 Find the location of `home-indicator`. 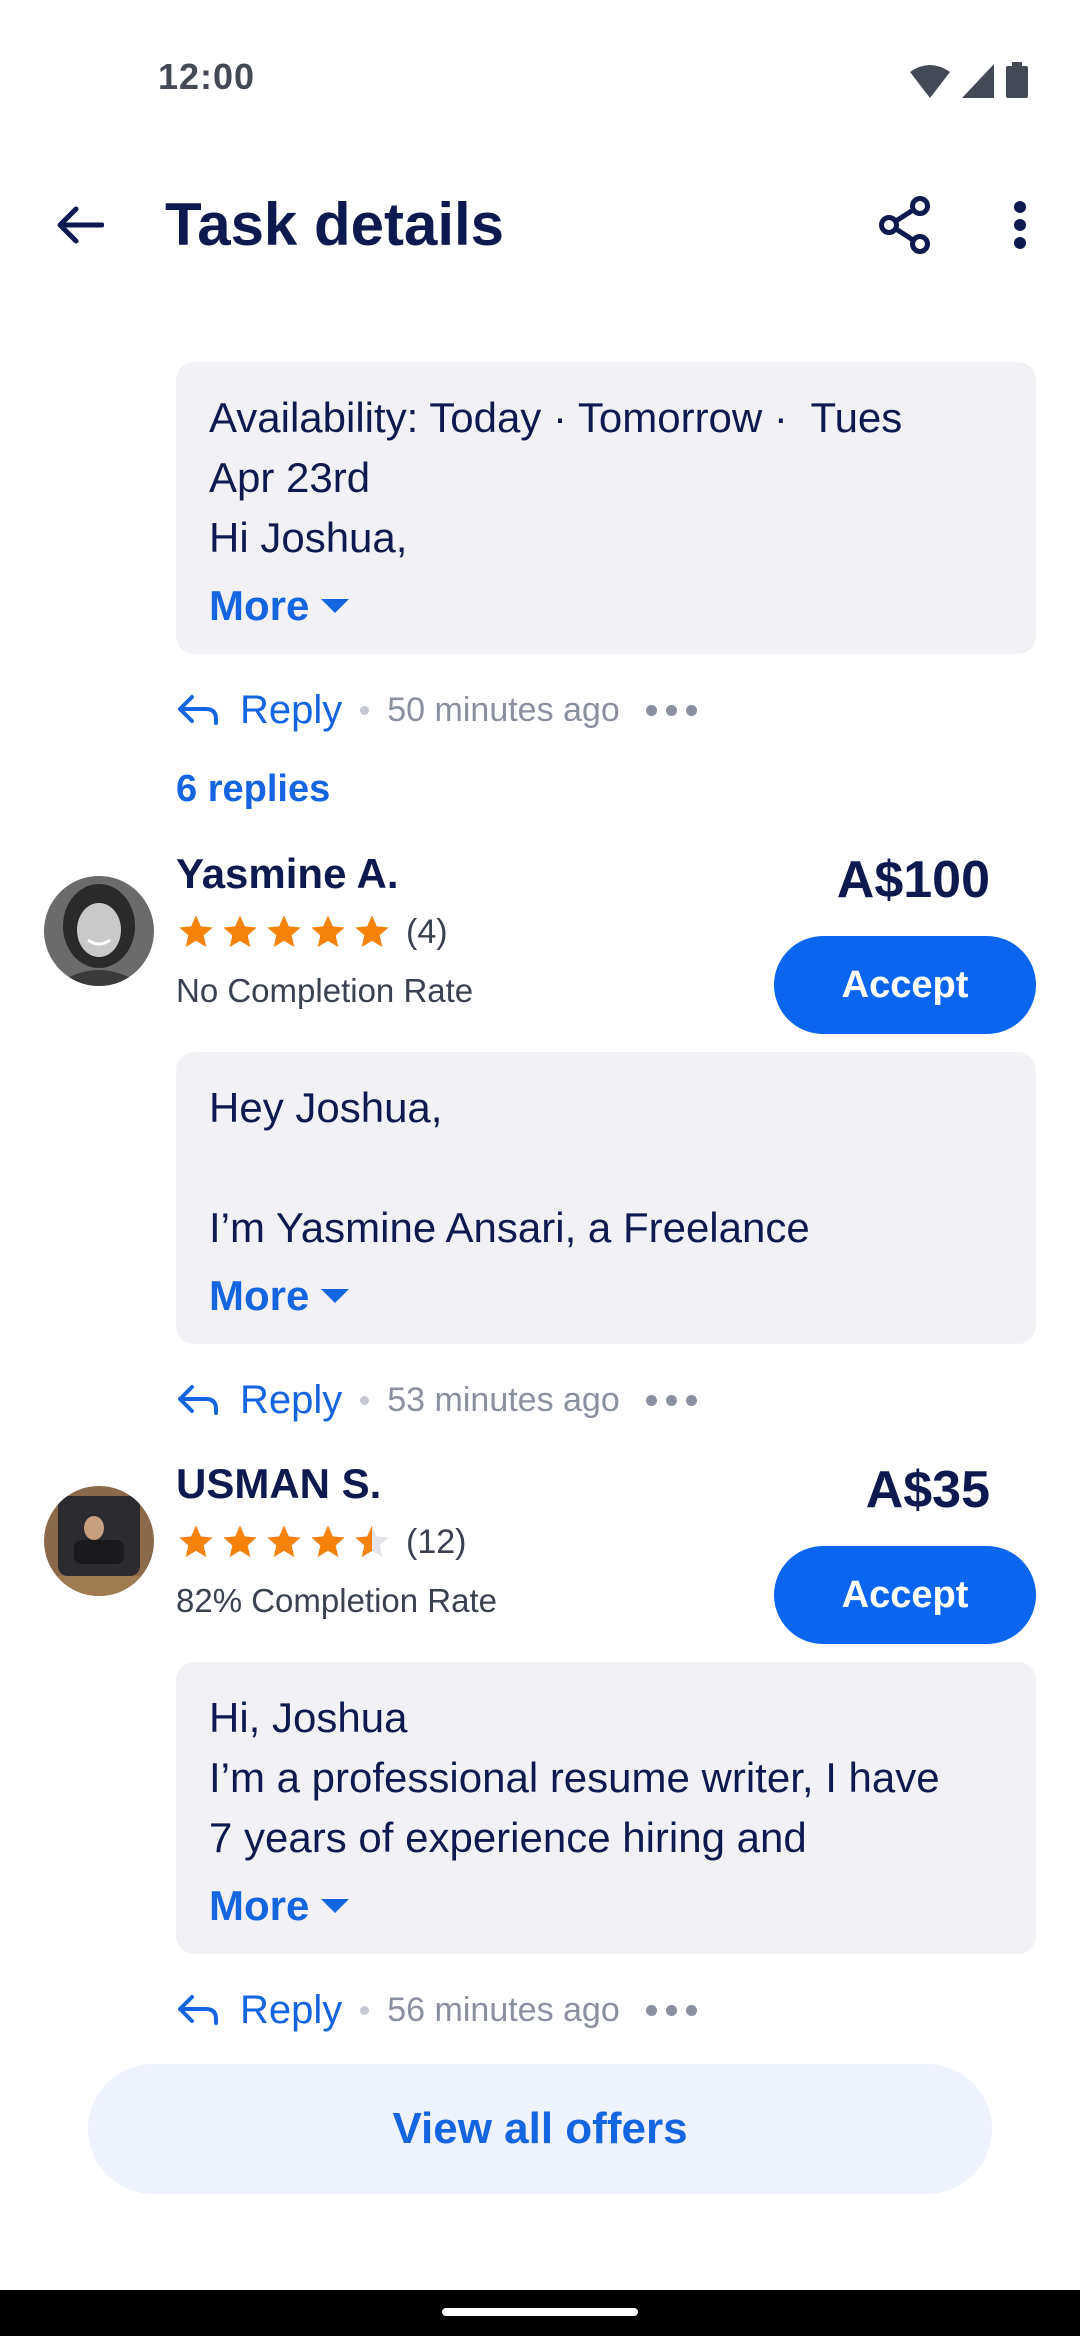

home-indicator is located at coordinates (540, 2312).